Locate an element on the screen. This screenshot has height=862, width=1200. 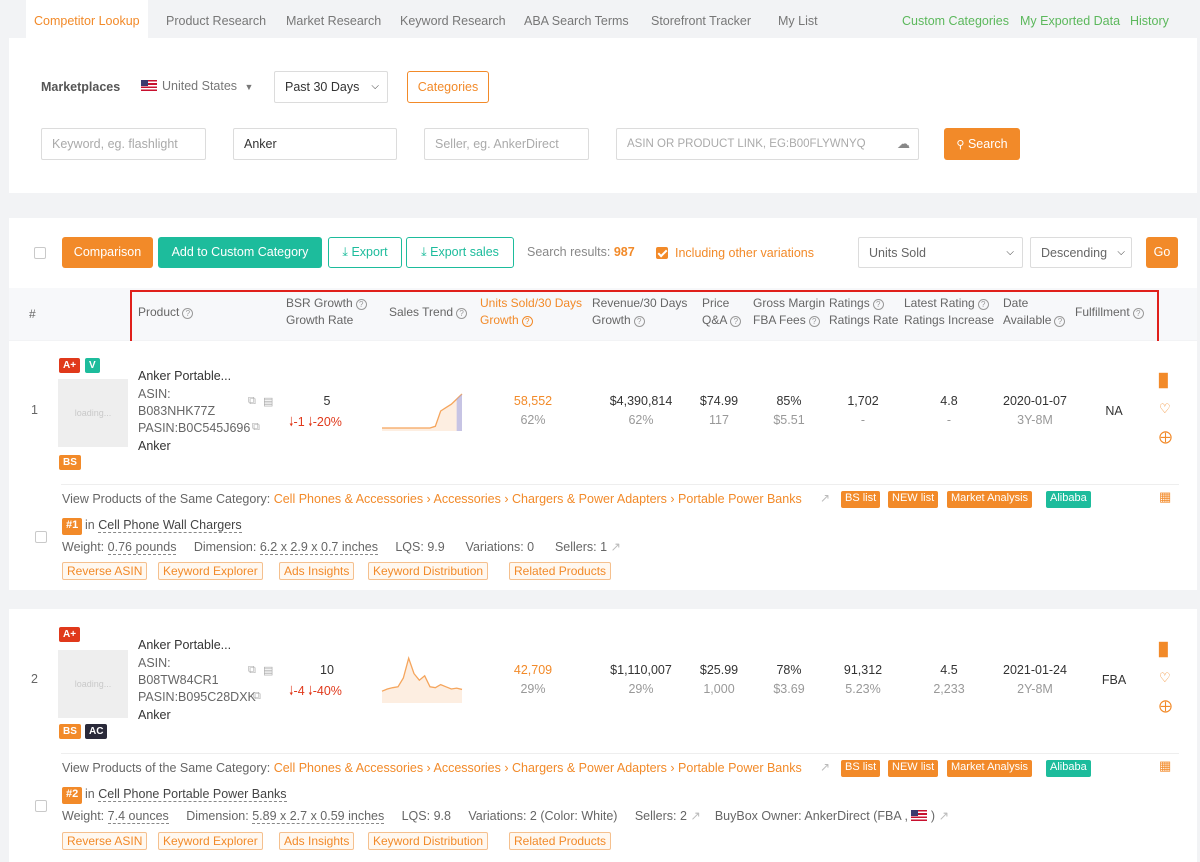
col-date: Date Available? is located at coordinates (1034, 312).